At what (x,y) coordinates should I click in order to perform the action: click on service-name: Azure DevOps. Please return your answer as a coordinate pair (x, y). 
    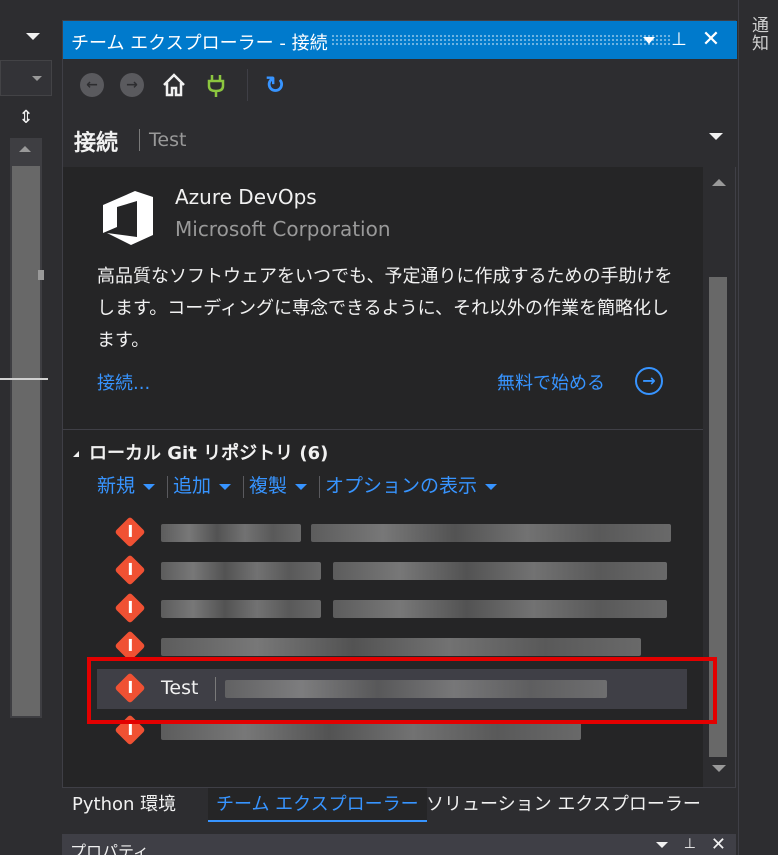
    Looking at the image, I should click on (246, 197).